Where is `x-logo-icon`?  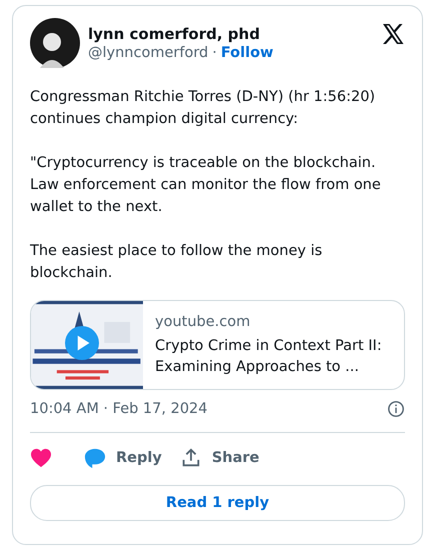 x-logo-icon is located at coordinates (393, 34).